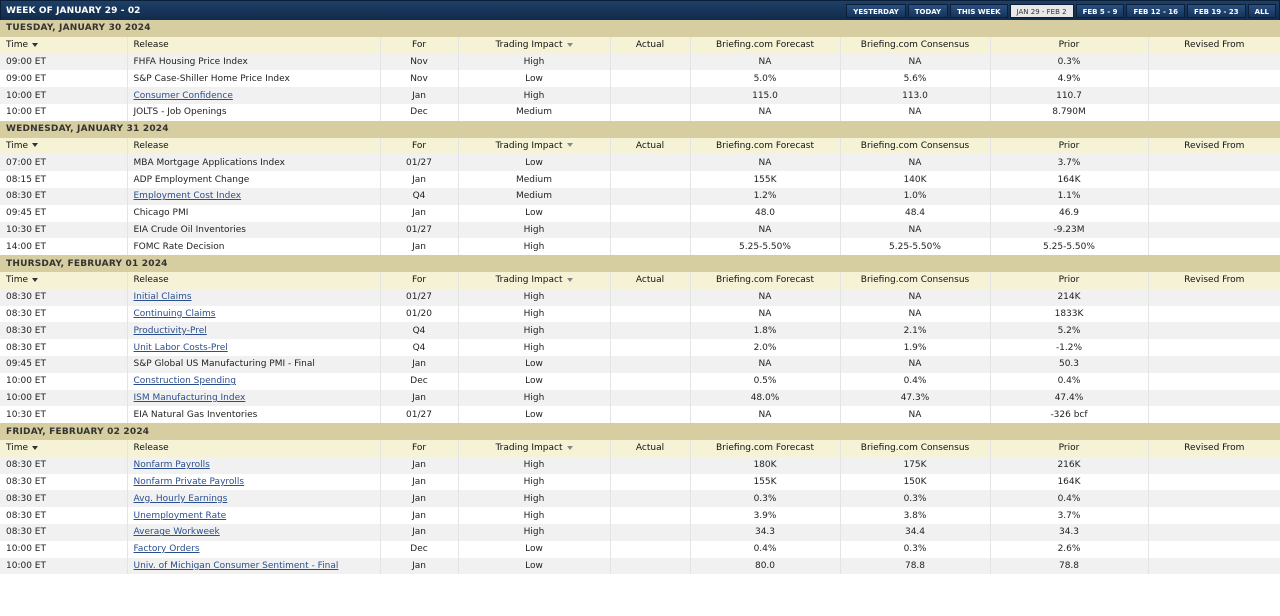 The image size is (1280, 616). I want to click on week-title: WEEK OF JANUARY 29 - 02, so click(73, 11).